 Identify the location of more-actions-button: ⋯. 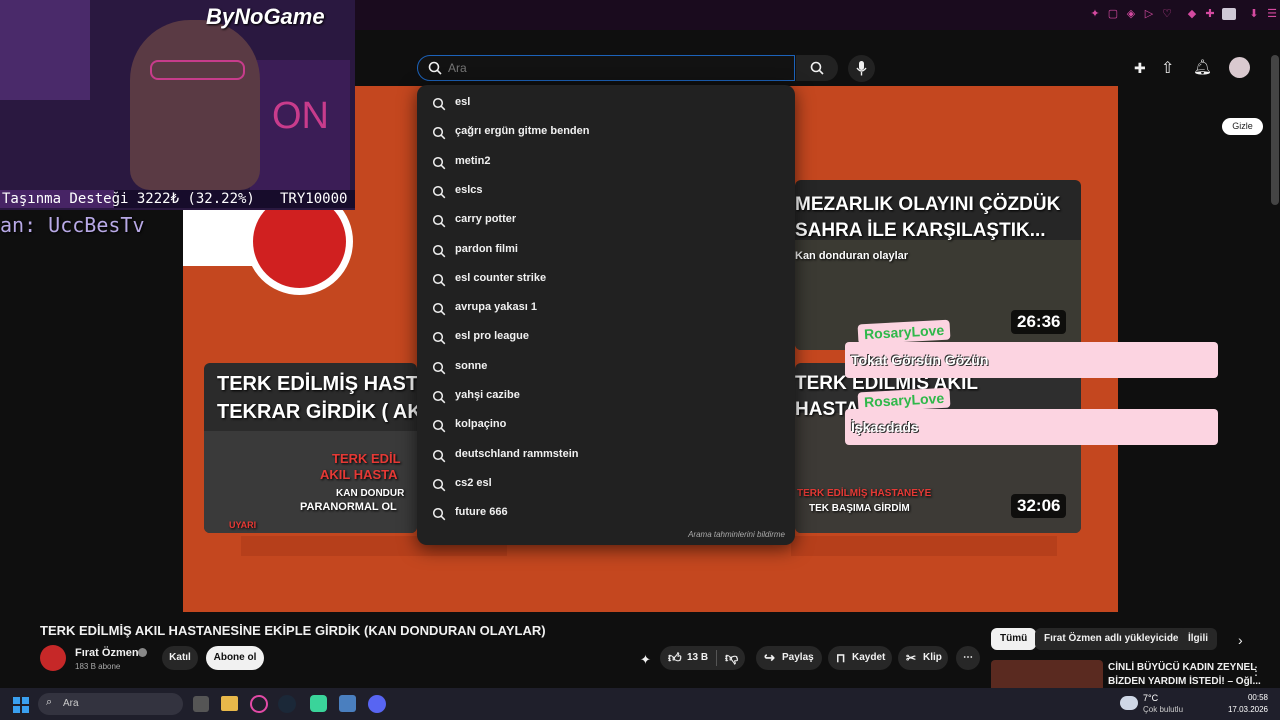
(968, 658).